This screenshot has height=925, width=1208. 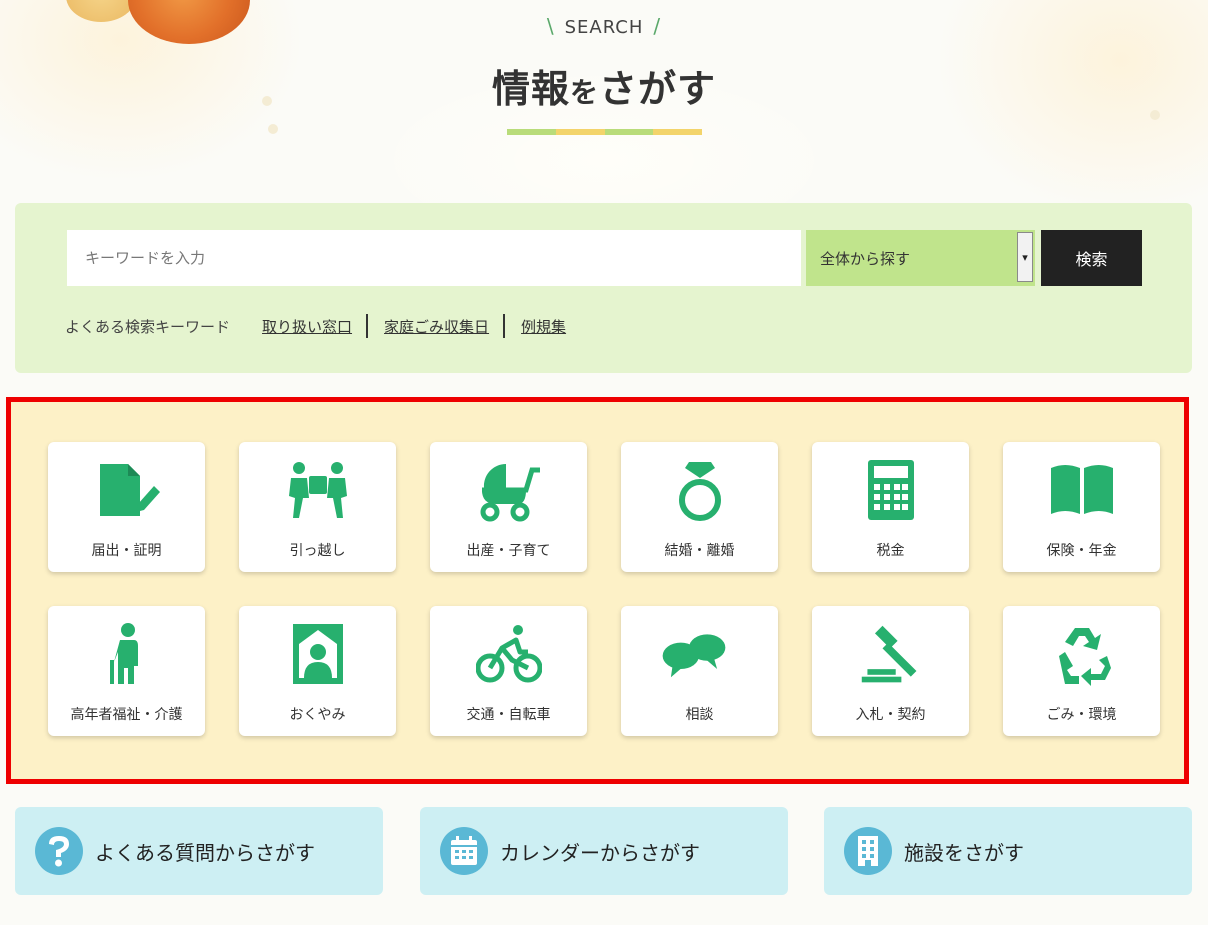 I want to click on recycle-icon, so click(x=1082, y=657).